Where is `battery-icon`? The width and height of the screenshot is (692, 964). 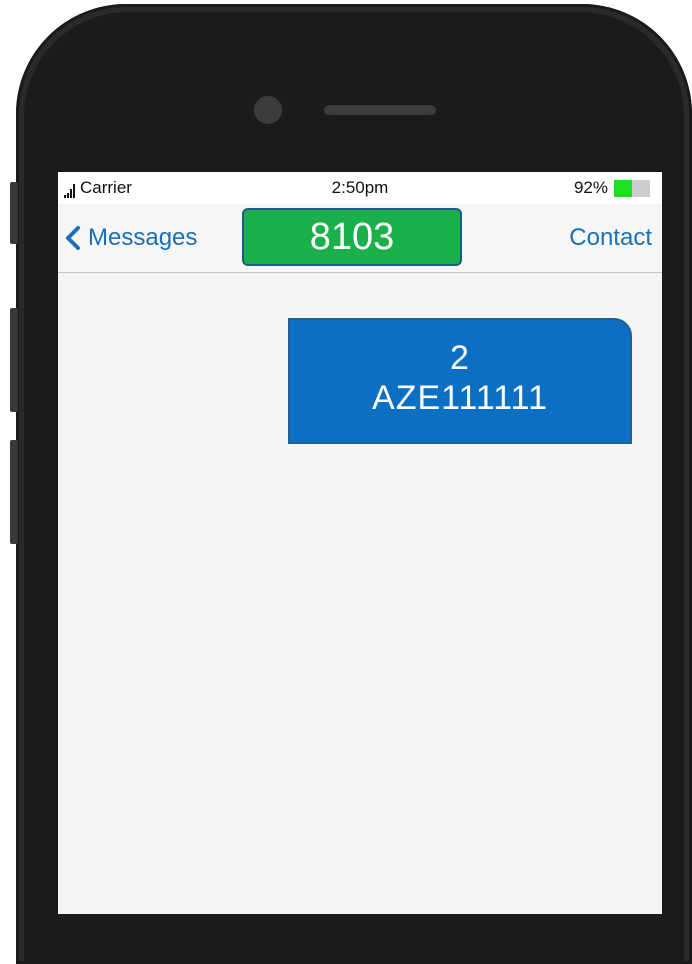 battery-icon is located at coordinates (632, 188).